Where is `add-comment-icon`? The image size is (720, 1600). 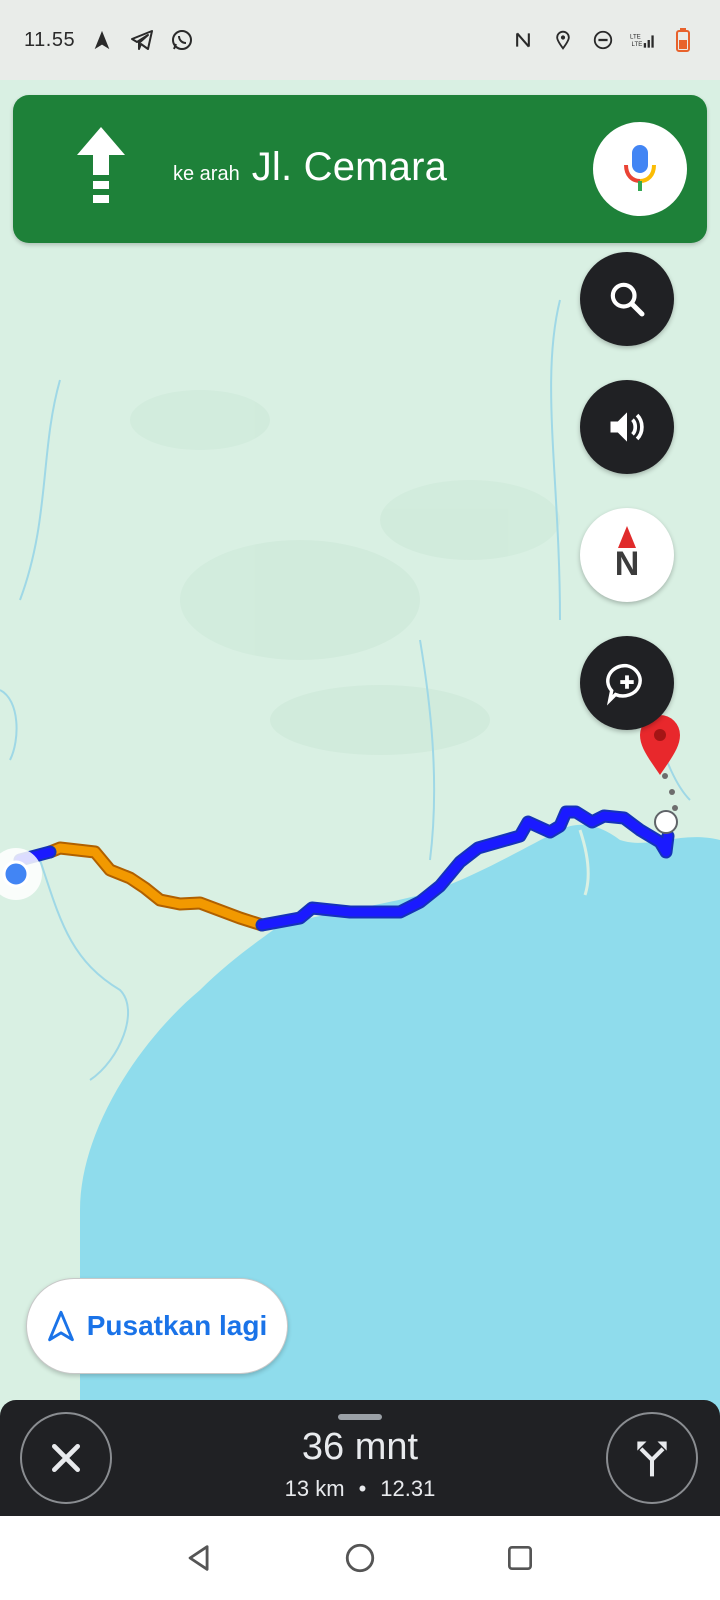
add-comment-icon is located at coordinates (624, 684).